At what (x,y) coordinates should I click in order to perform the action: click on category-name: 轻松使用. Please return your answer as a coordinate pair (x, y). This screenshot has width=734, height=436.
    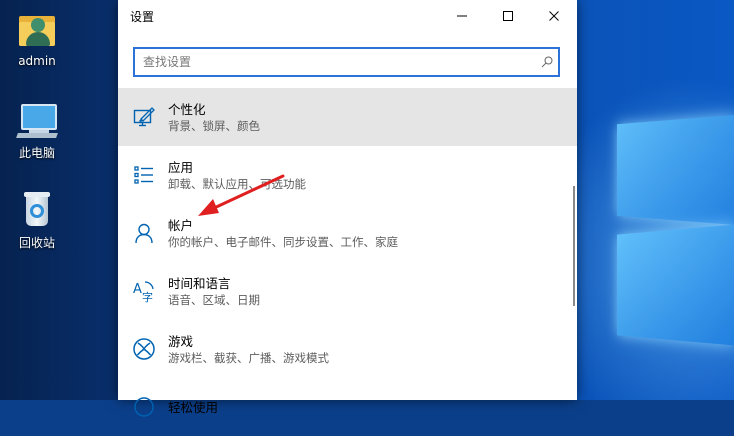
    Looking at the image, I should click on (193, 407).